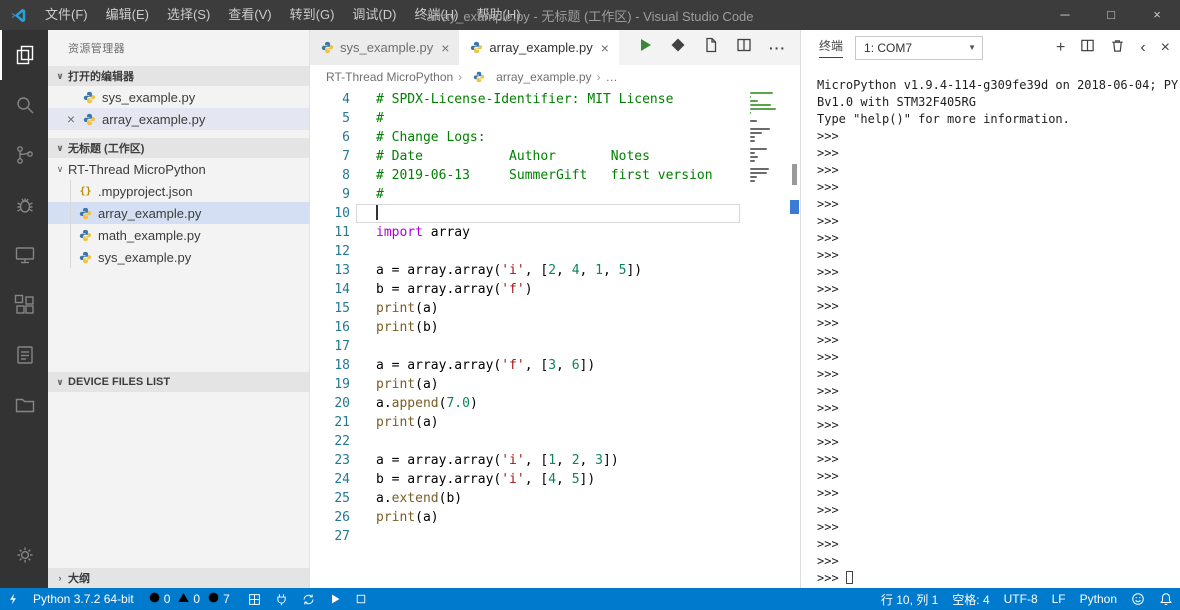  What do you see at coordinates (555, 194) in the screenshot?
I see `code-line-9: 9 #` at bounding box center [555, 194].